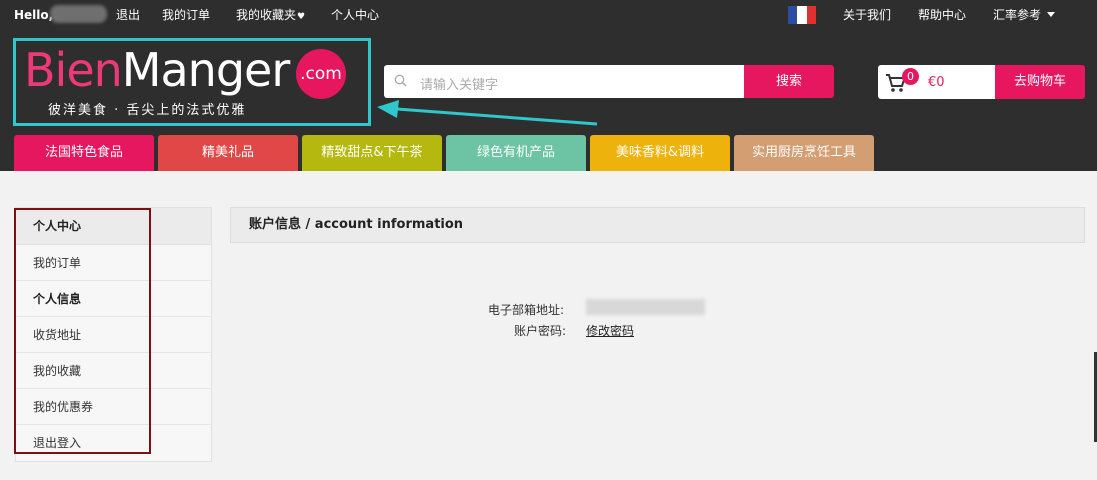 The width and height of the screenshot is (1097, 480). What do you see at coordinates (321, 74) in the screenshot?
I see `logo-com-badge: .com` at bounding box center [321, 74].